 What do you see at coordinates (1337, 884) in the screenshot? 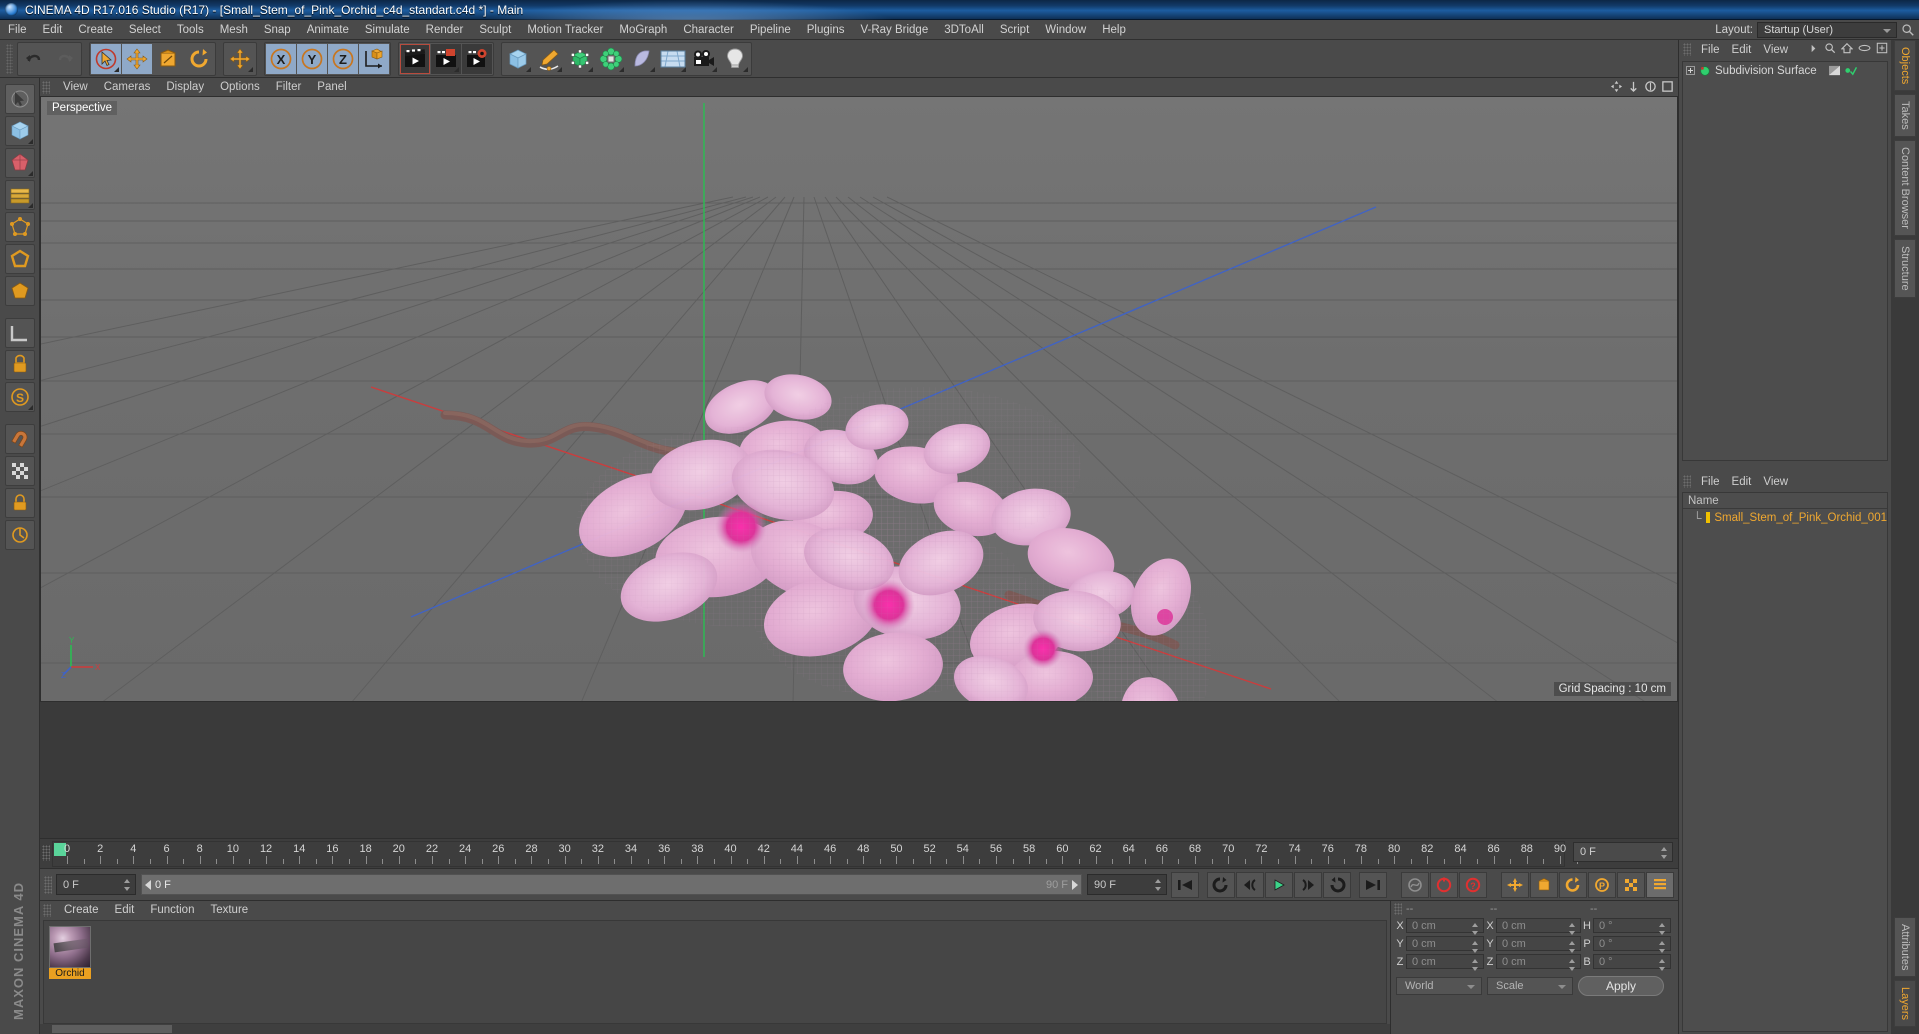
I see `play-loop-button` at bounding box center [1337, 884].